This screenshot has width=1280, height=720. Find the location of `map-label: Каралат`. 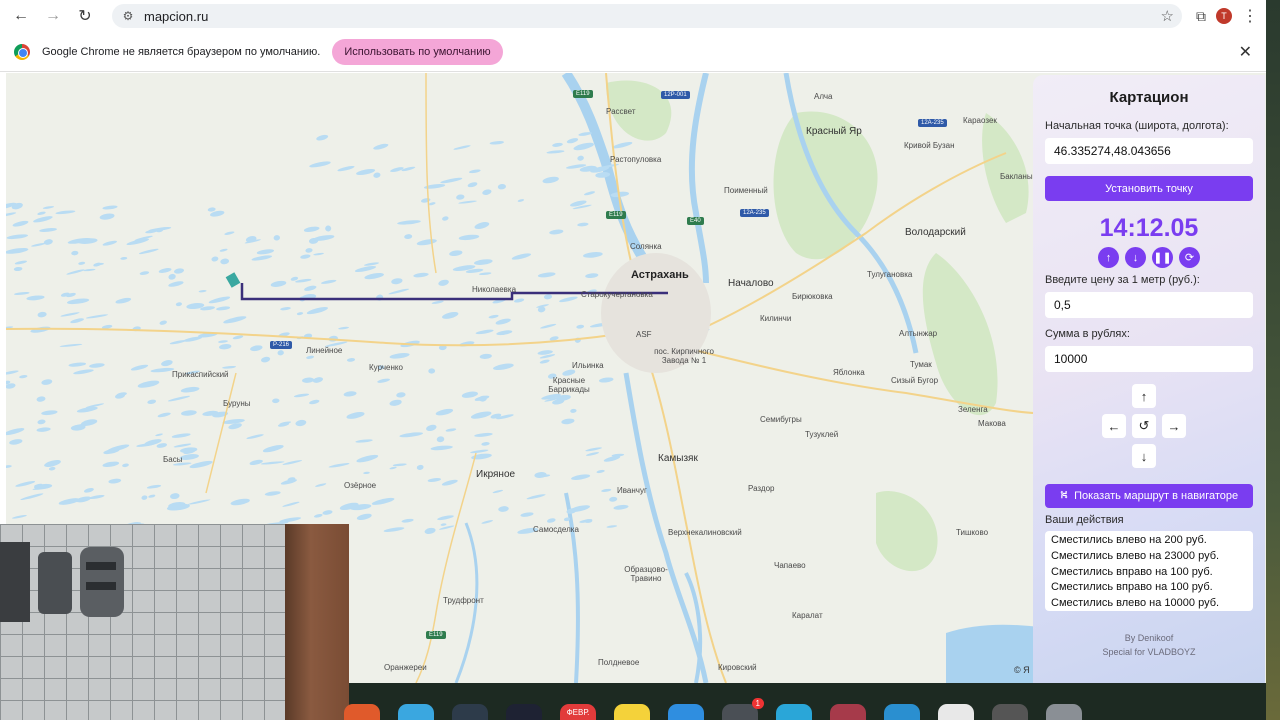

map-label: Каралат is located at coordinates (807, 615).